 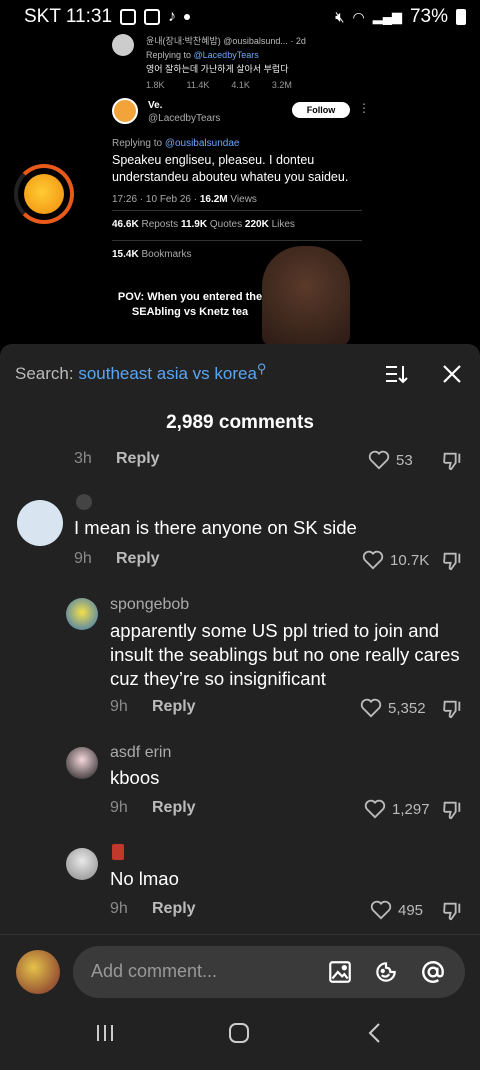 I want to click on username: asdf erin, so click(x=140, y=753).